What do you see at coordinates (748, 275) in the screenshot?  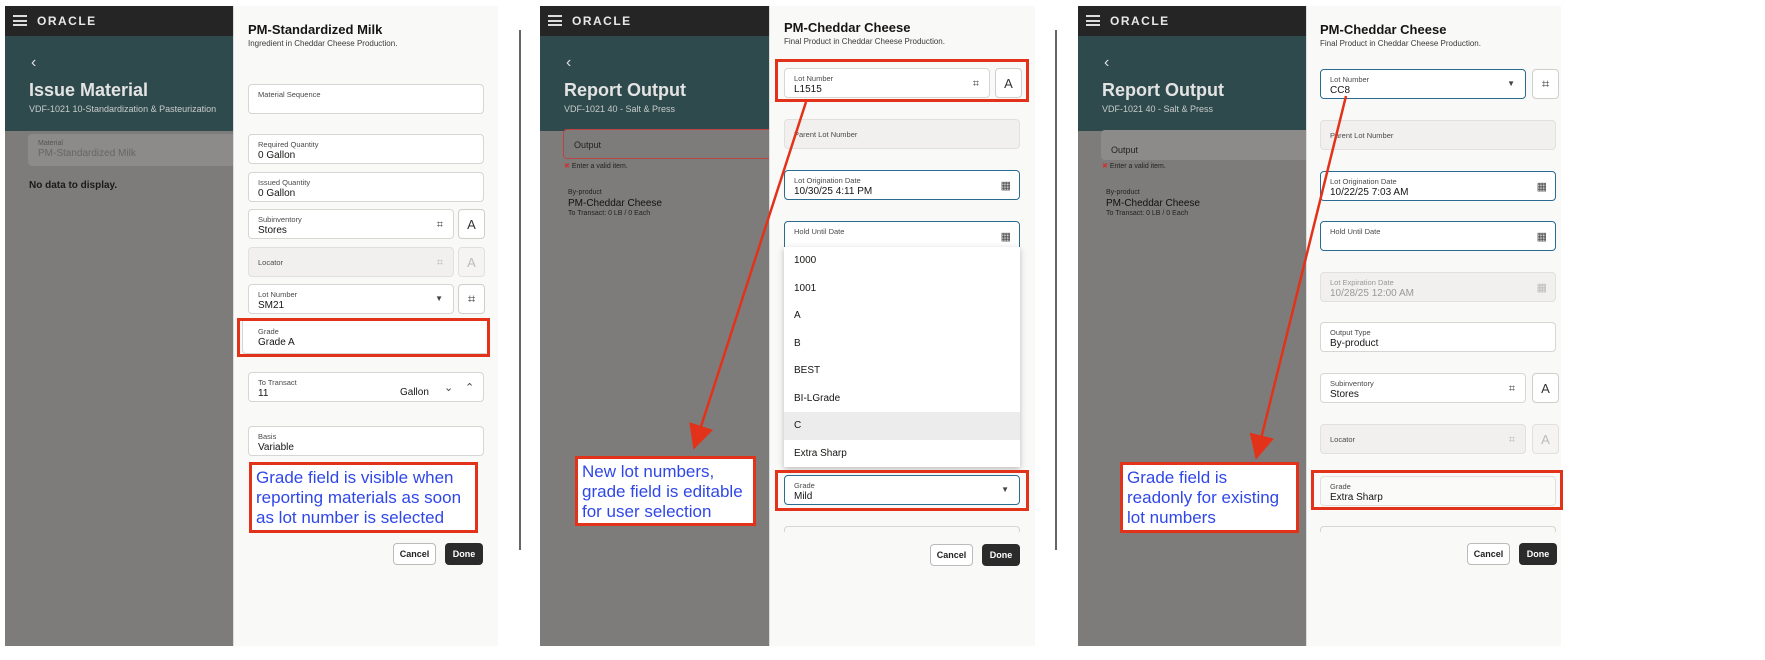 I see `arrow-new-lot` at bounding box center [748, 275].